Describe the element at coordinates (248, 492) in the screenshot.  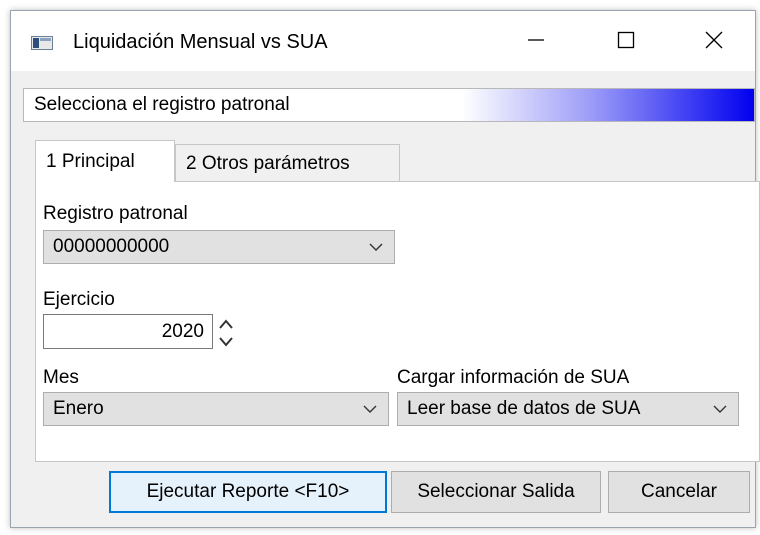
I see `run-report-button: Ejecutar Reporte <F10>` at that location.